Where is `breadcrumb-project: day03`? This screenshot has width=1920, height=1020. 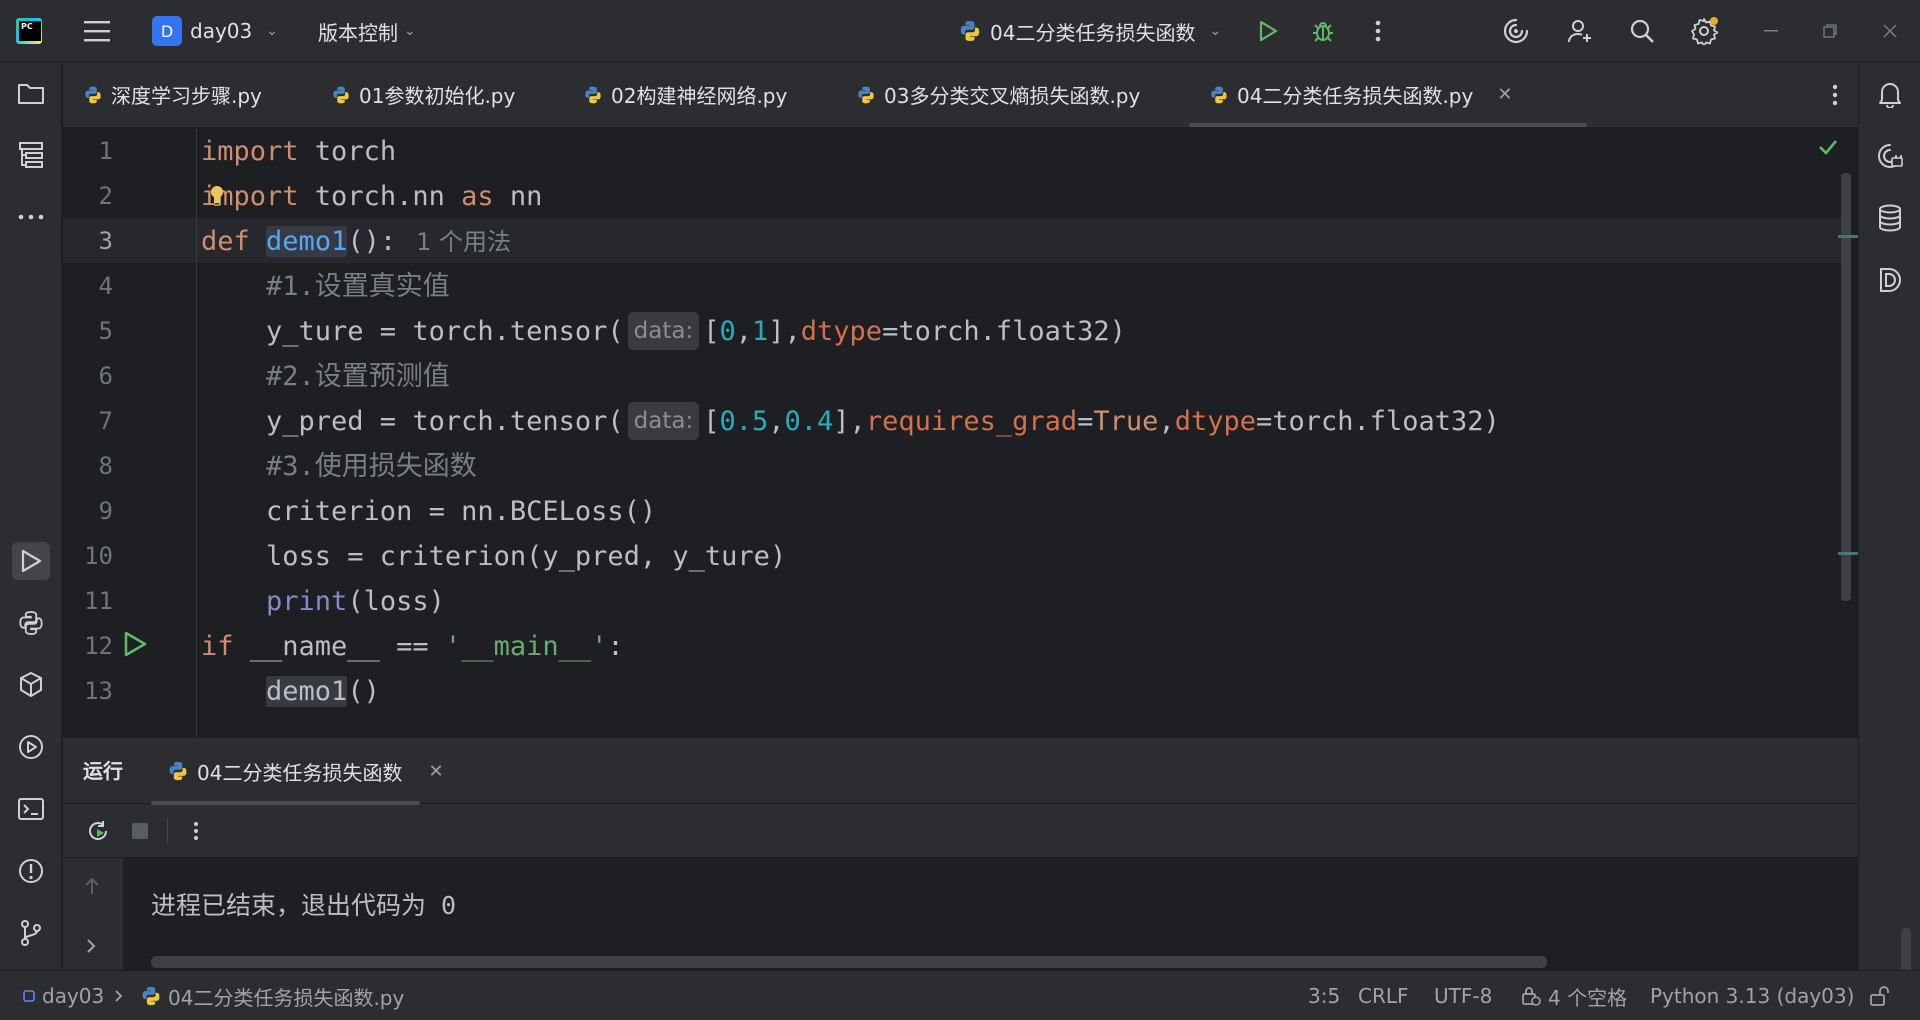 breadcrumb-project: day03 is located at coordinates (63, 995).